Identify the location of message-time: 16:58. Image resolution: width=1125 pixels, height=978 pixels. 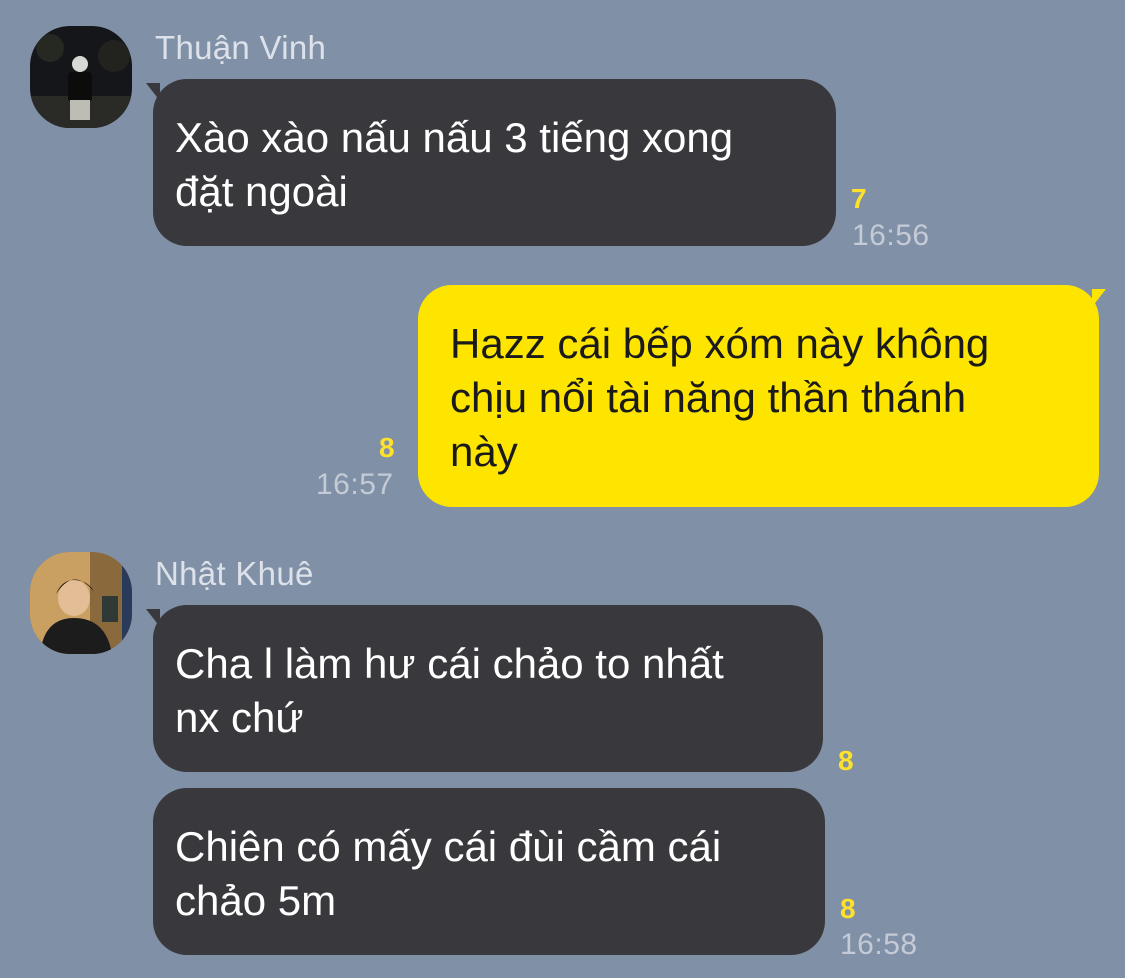
(879, 944).